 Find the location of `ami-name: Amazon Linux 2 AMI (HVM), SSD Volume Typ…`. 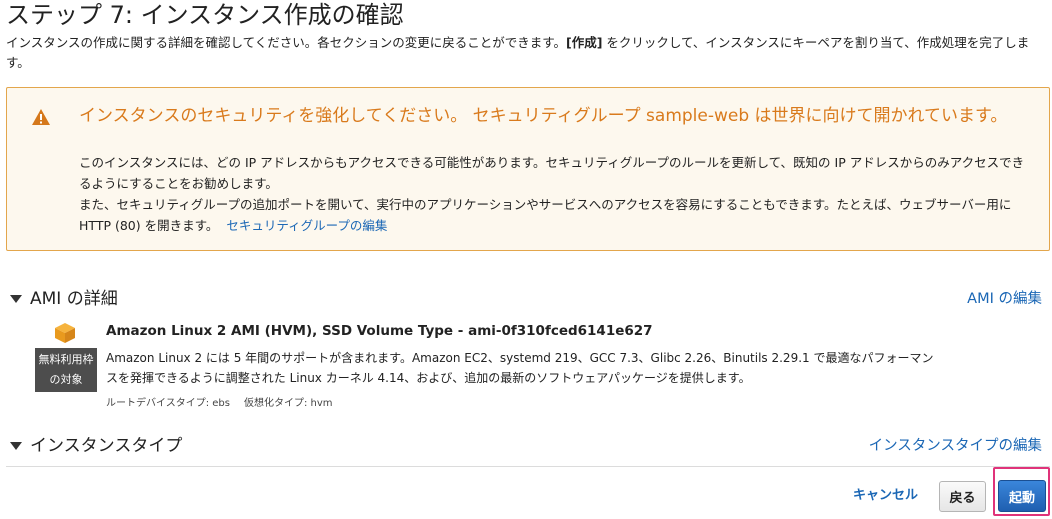

ami-name: Amazon Linux 2 AMI (HVM), SSD Volume Typ… is located at coordinates (379, 331).